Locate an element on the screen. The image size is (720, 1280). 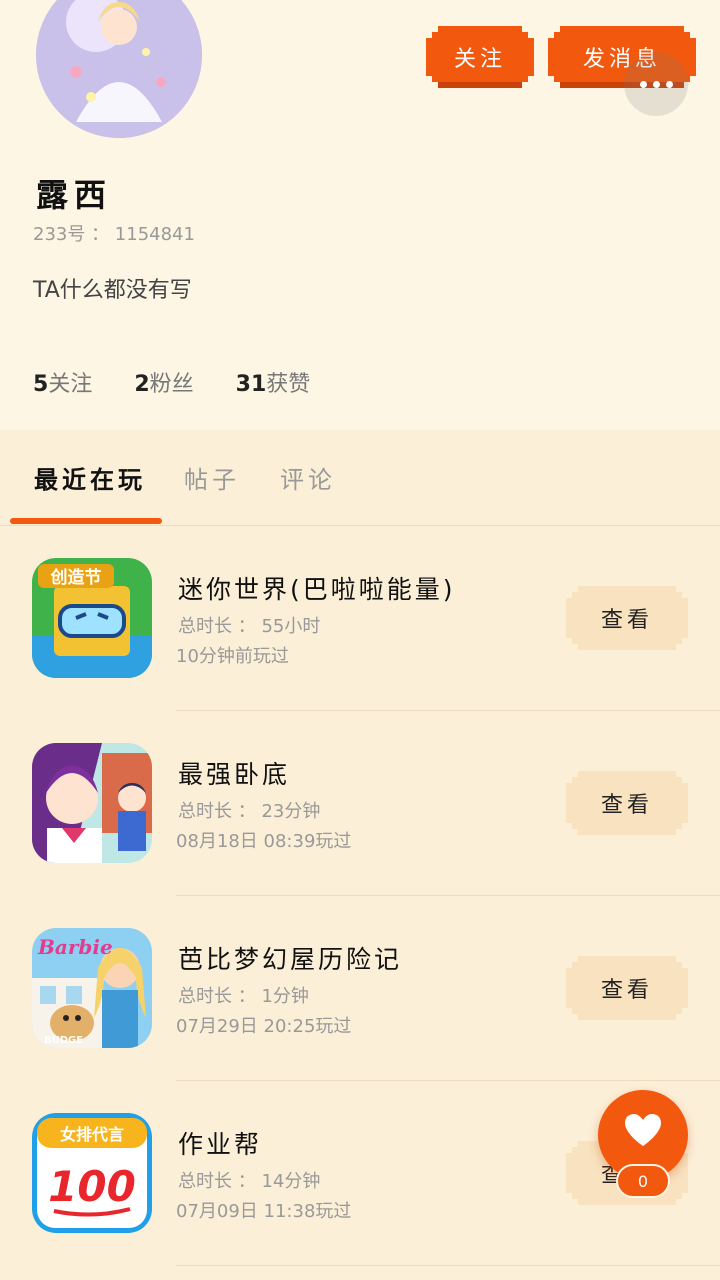
heart-icon is located at coordinates (643, 1130).